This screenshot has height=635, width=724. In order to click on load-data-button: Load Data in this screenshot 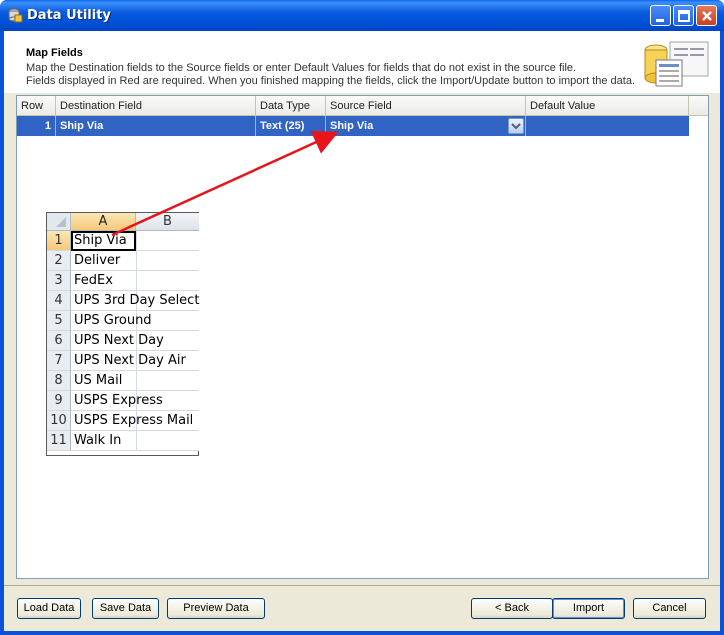, I will do `click(49, 608)`.